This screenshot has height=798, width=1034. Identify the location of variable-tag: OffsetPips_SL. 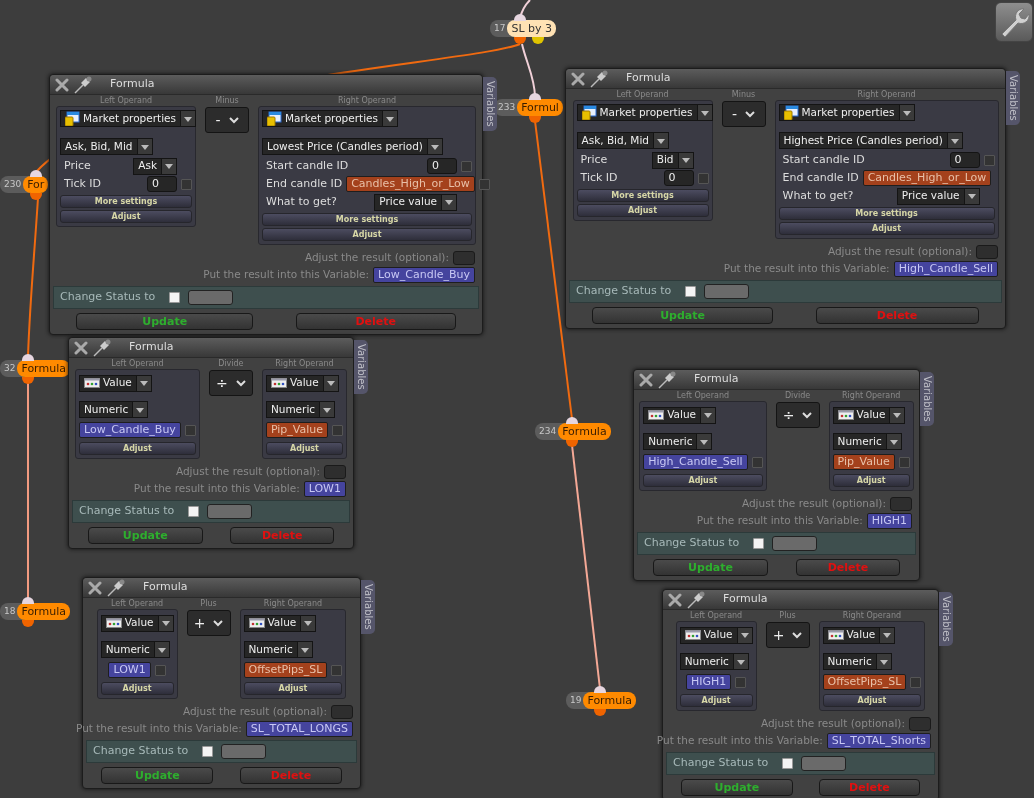
(864, 682).